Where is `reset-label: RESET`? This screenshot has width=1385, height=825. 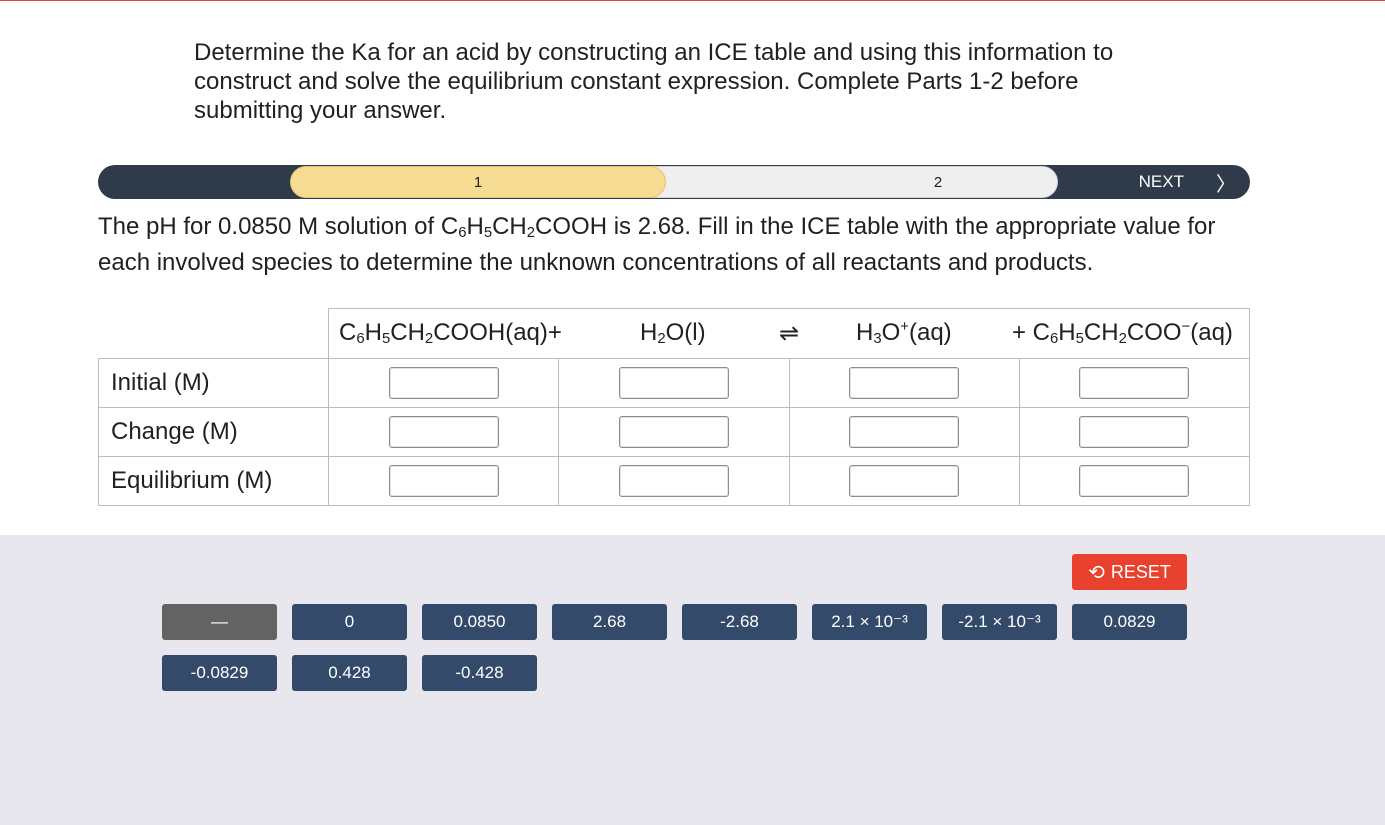 reset-label: RESET is located at coordinates (1140, 571).